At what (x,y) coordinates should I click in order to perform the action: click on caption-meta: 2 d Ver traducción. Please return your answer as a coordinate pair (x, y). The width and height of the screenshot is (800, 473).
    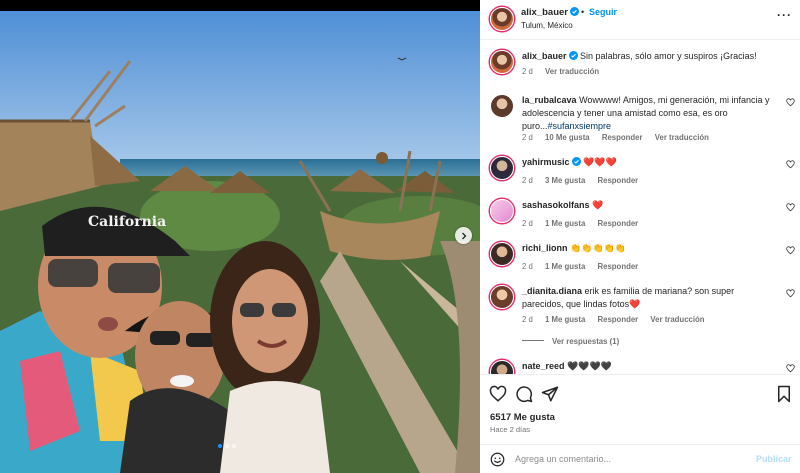
    Looking at the image, I should click on (565, 71).